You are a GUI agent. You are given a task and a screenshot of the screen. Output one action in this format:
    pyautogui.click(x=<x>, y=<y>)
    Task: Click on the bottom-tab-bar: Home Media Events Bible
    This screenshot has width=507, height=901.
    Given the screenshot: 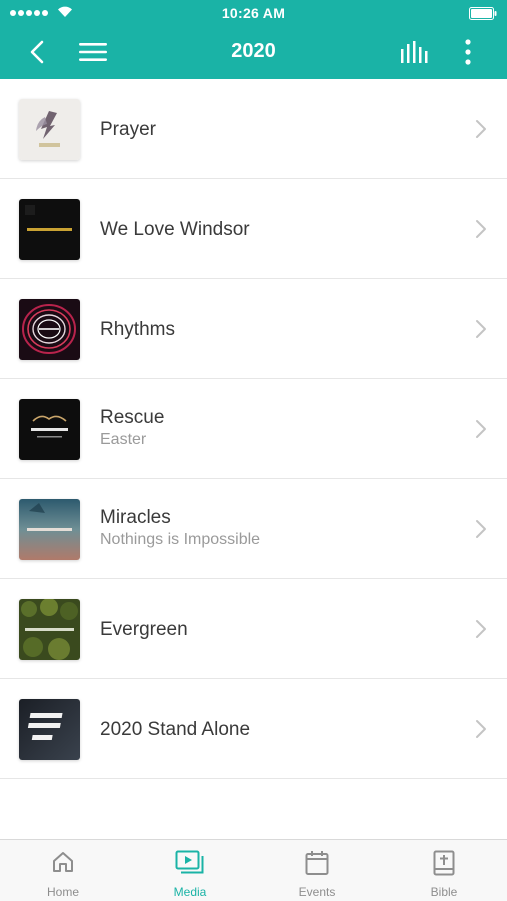 What is the action you would take?
    pyautogui.click(x=253, y=870)
    